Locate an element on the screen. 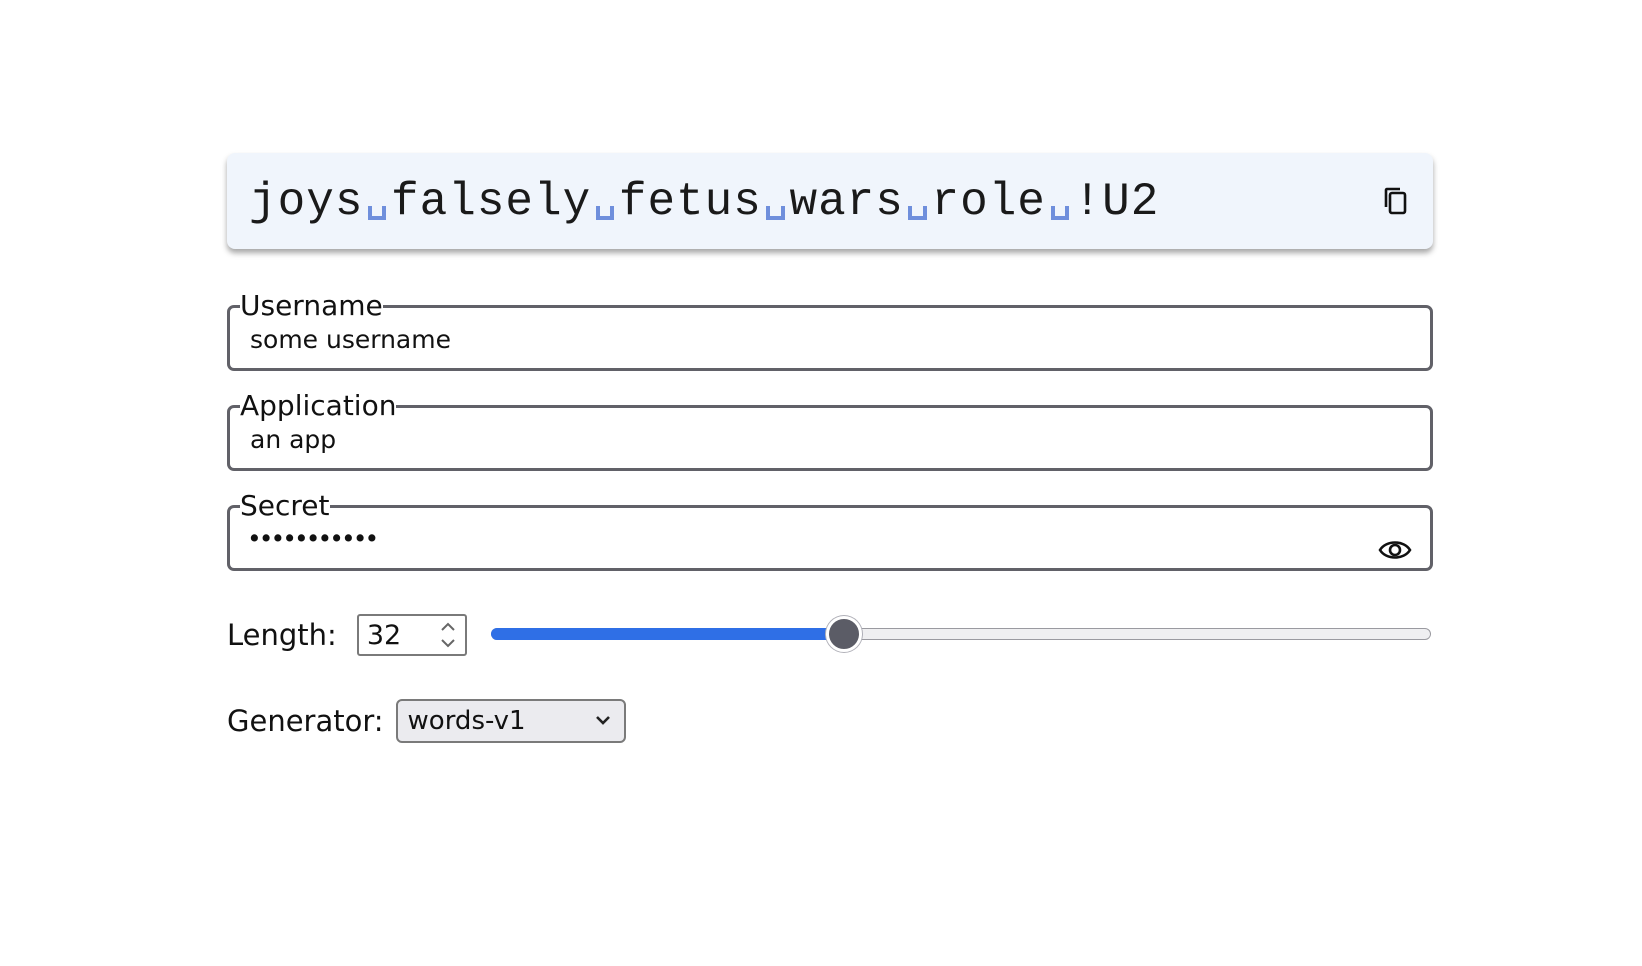 This screenshot has height=966, width=1642. password-word: falsely is located at coordinates (491, 202).